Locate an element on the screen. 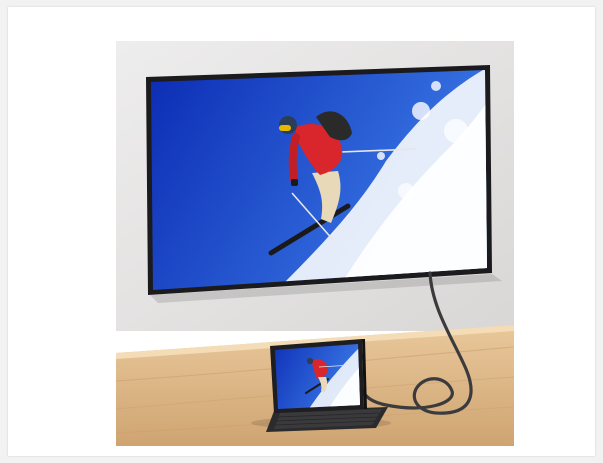 The image size is (603, 463). tablet is located at coordinates (318, 376).